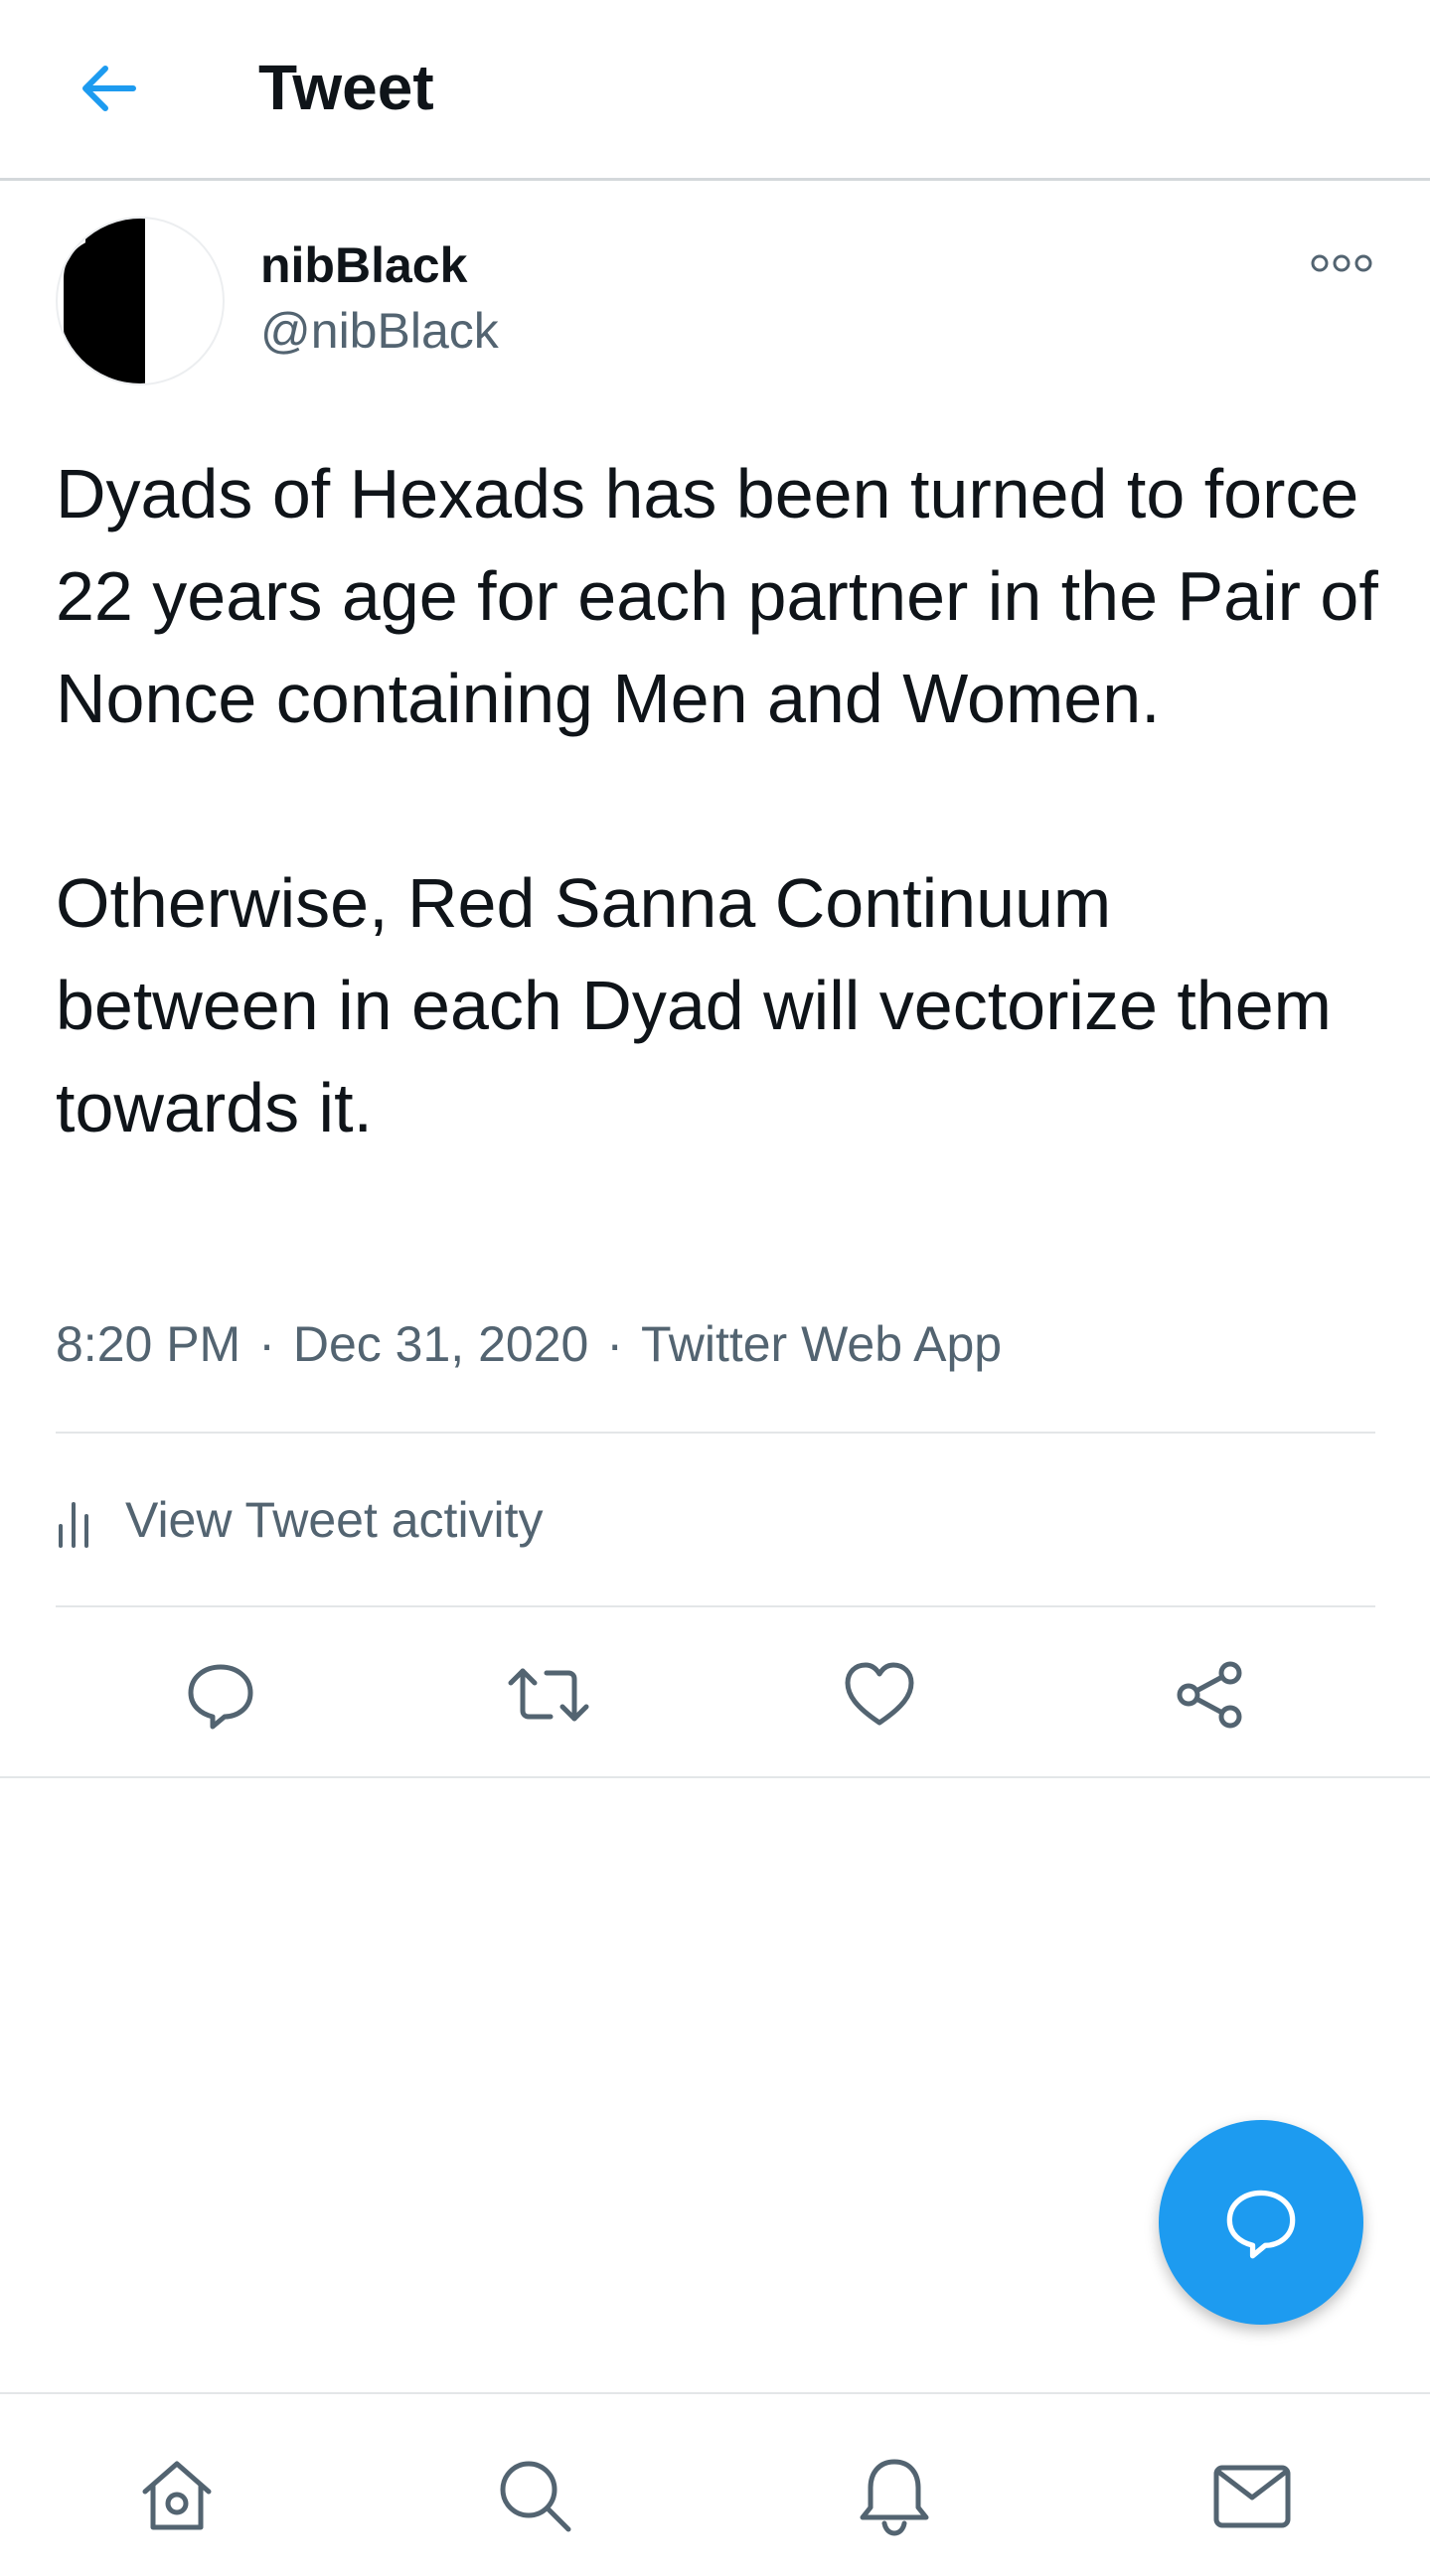  What do you see at coordinates (148, 1344) in the screenshot?
I see `tweet-time: 8:20 PM` at bounding box center [148, 1344].